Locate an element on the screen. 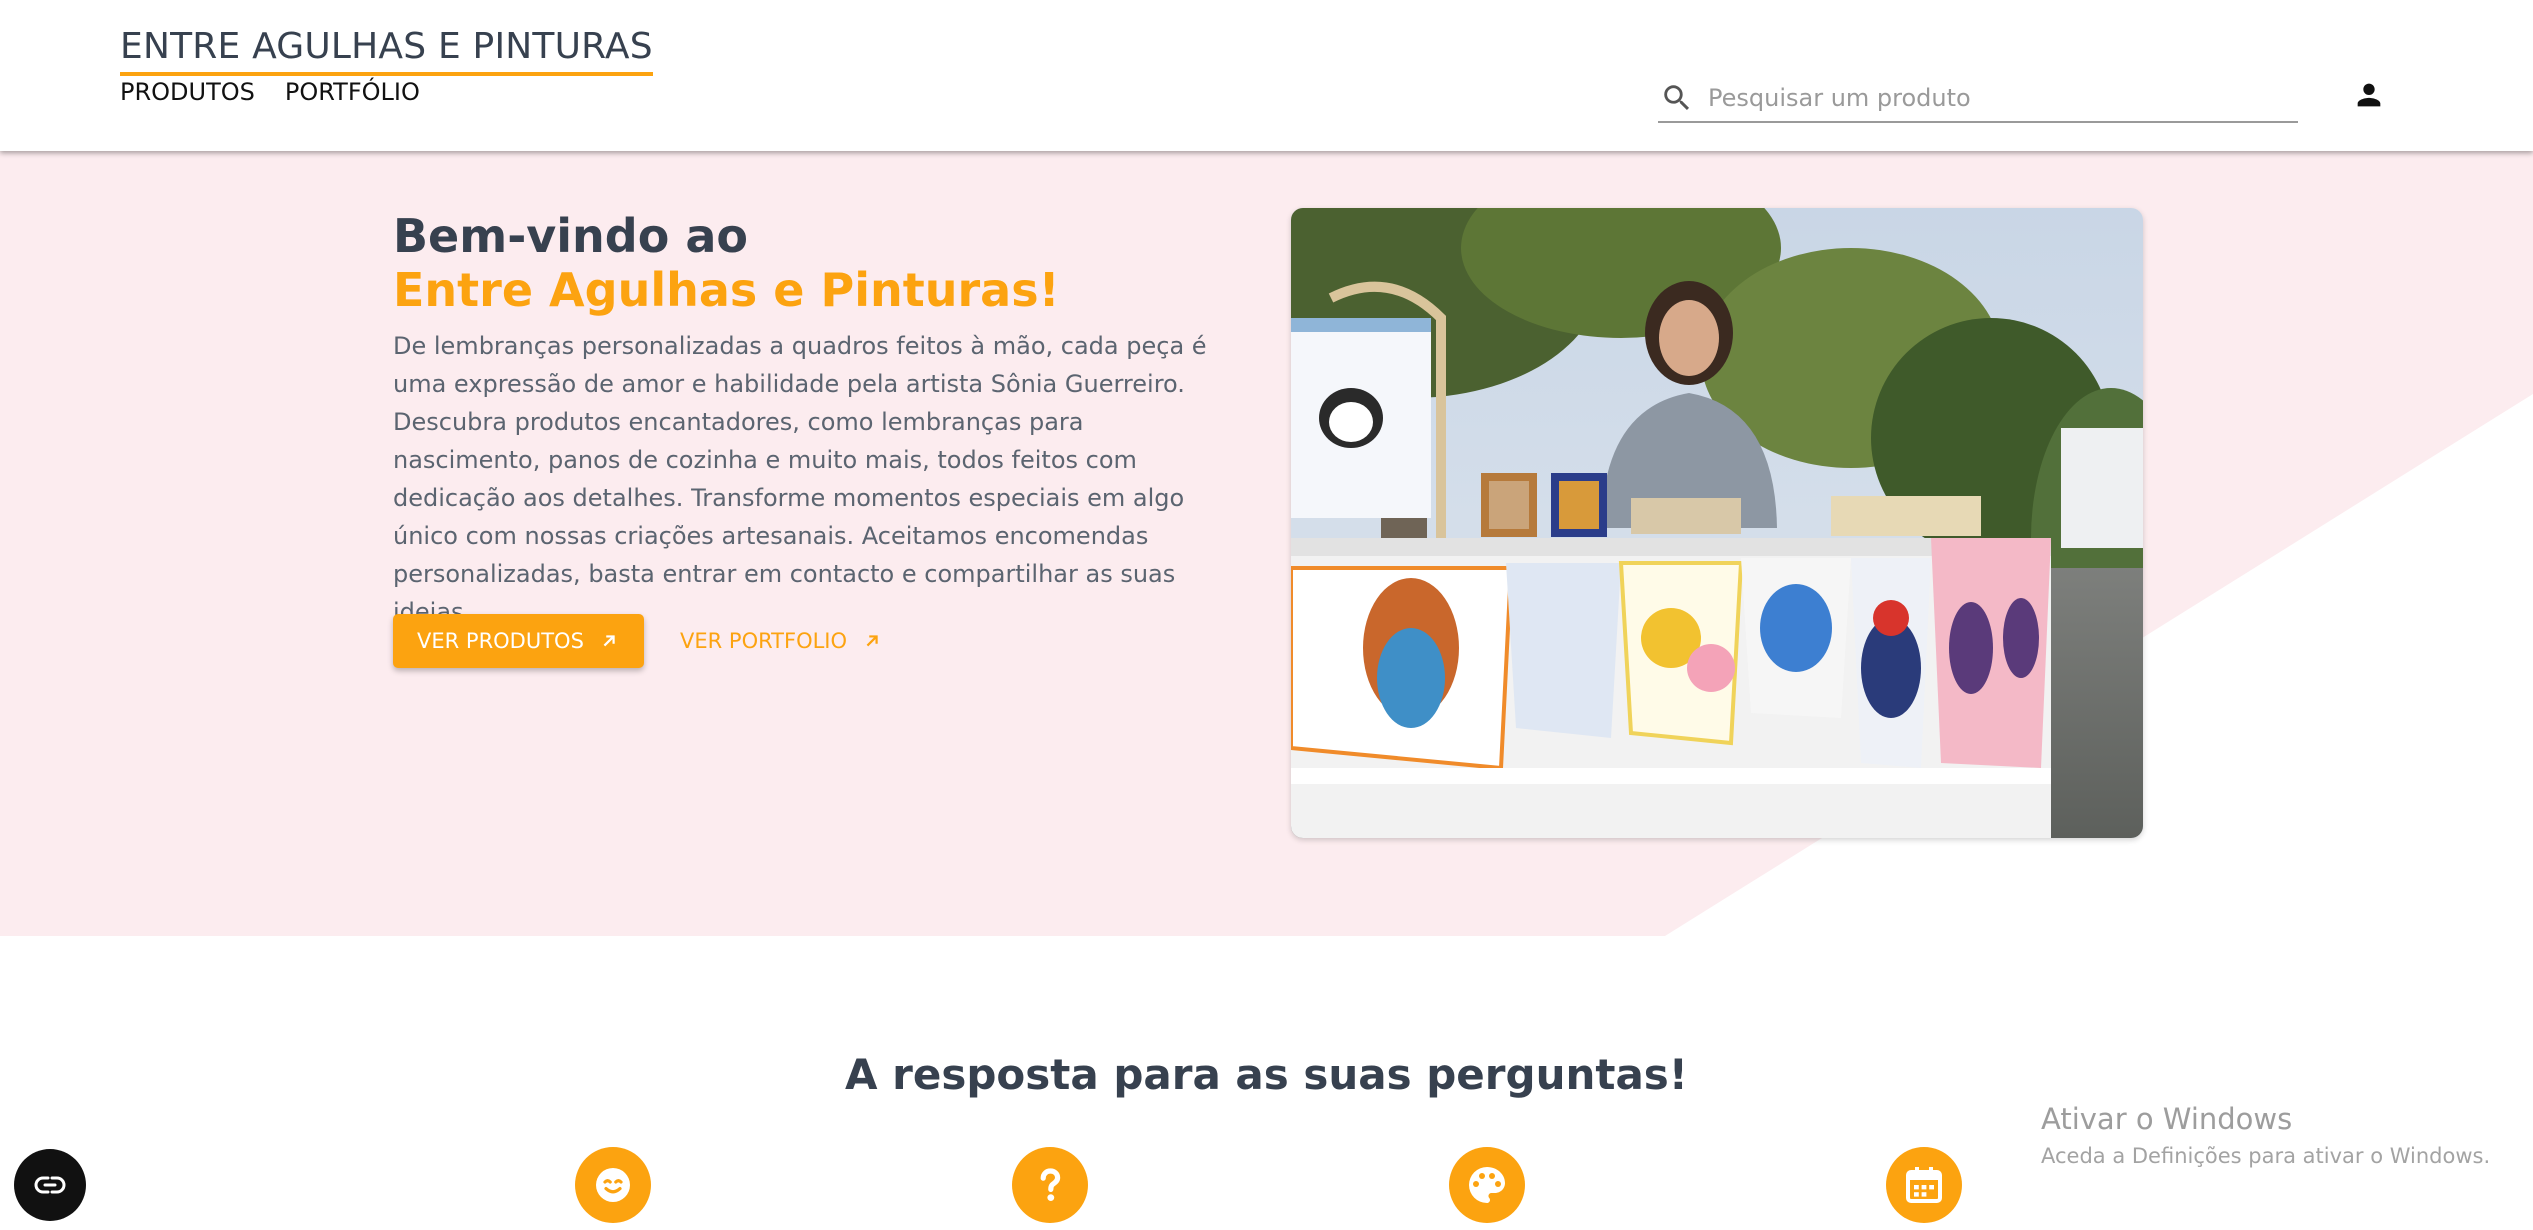  faq-item-question is located at coordinates (1050, 1185).